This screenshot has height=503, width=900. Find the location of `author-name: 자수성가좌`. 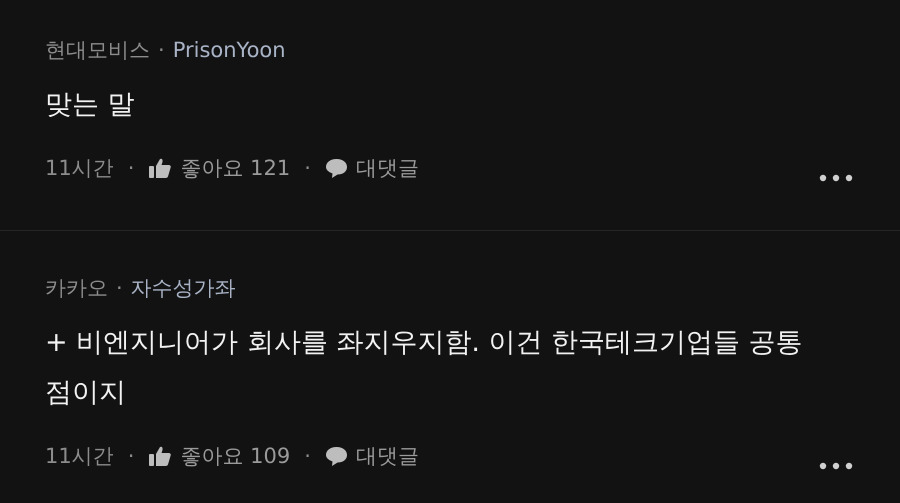

author-name: 자수성가좌 is located at coordinates (183, 288).